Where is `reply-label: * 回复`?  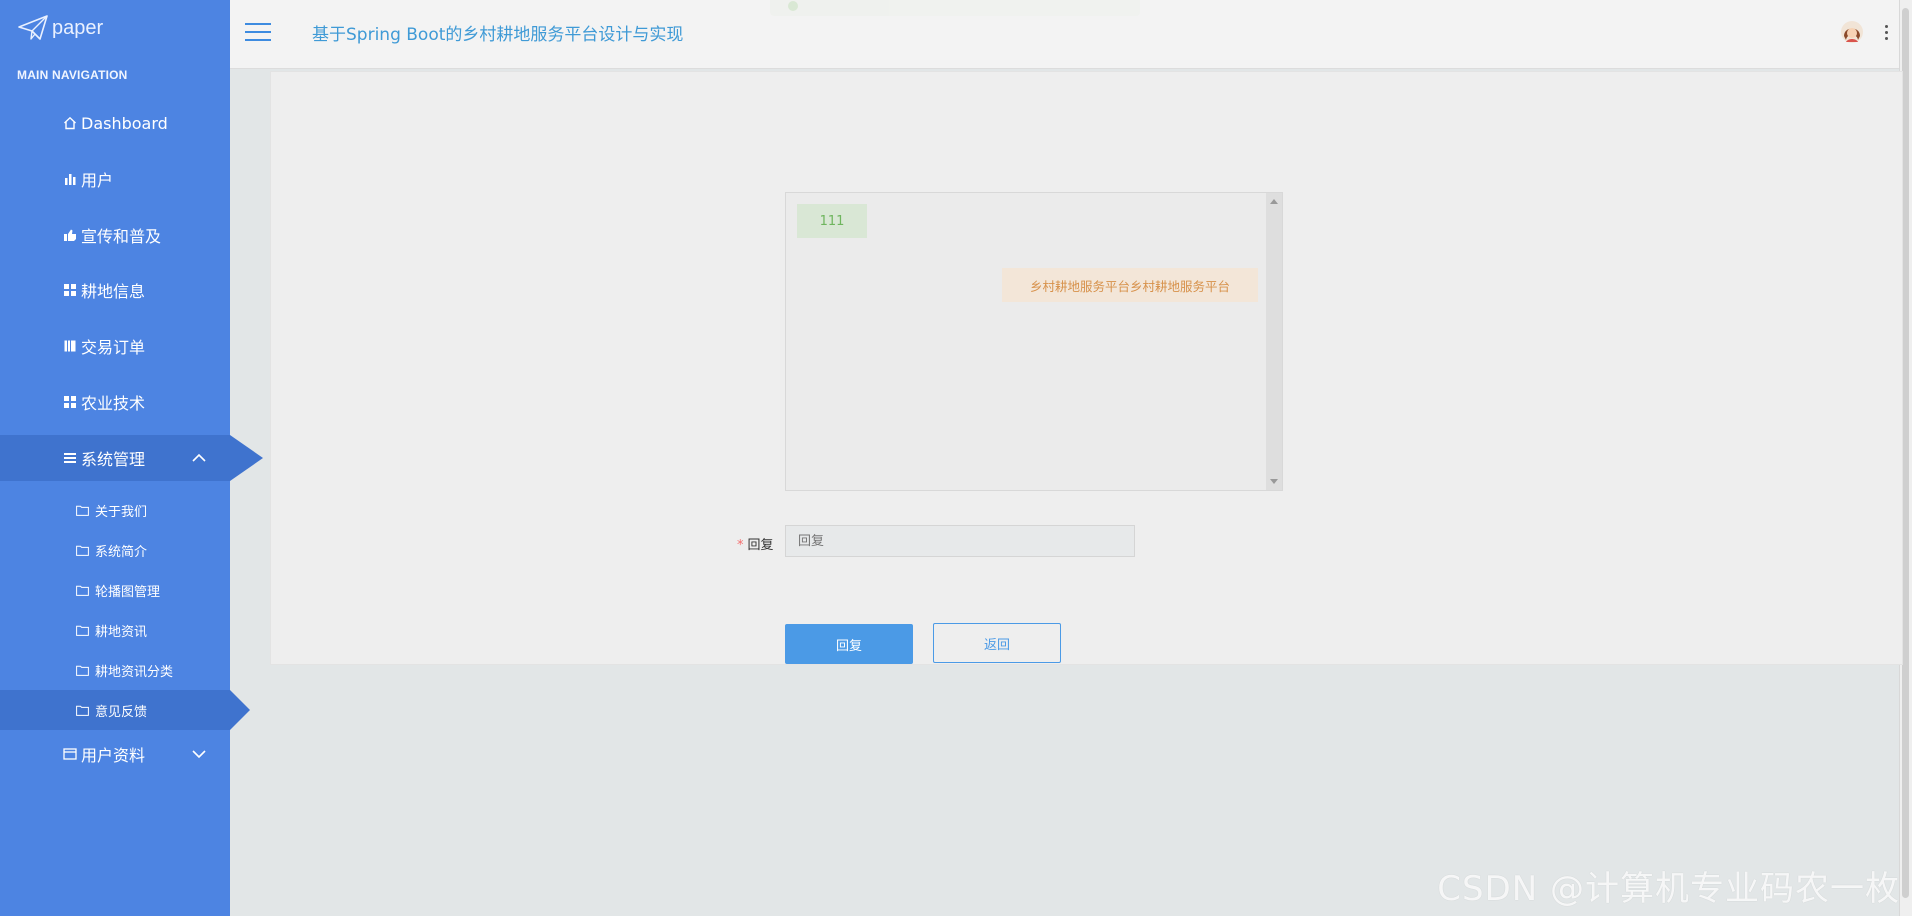 reply-label: * 回复 is located at coordinates (755, 543).